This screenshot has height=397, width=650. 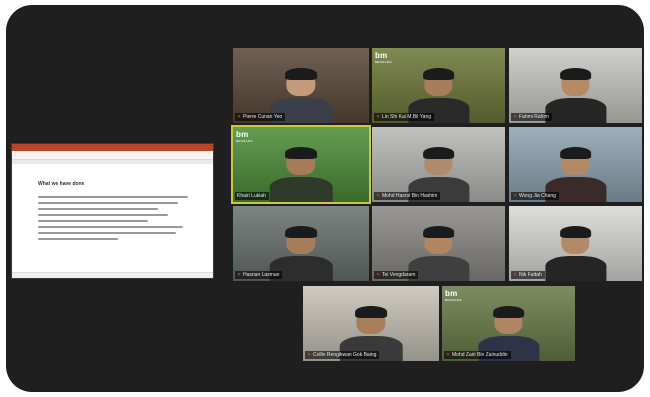 What do you see at coordinates (112, 155) in the screenshot?
I see `powerpoint-ribbon` at bounding box center [112, 155].